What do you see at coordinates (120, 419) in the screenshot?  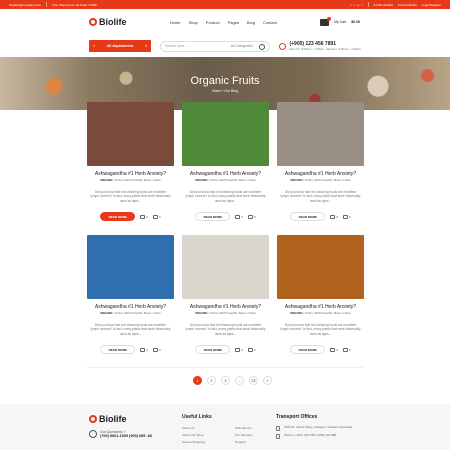 I see `footer-logo: Biolife` at bounding box center [120, 419].